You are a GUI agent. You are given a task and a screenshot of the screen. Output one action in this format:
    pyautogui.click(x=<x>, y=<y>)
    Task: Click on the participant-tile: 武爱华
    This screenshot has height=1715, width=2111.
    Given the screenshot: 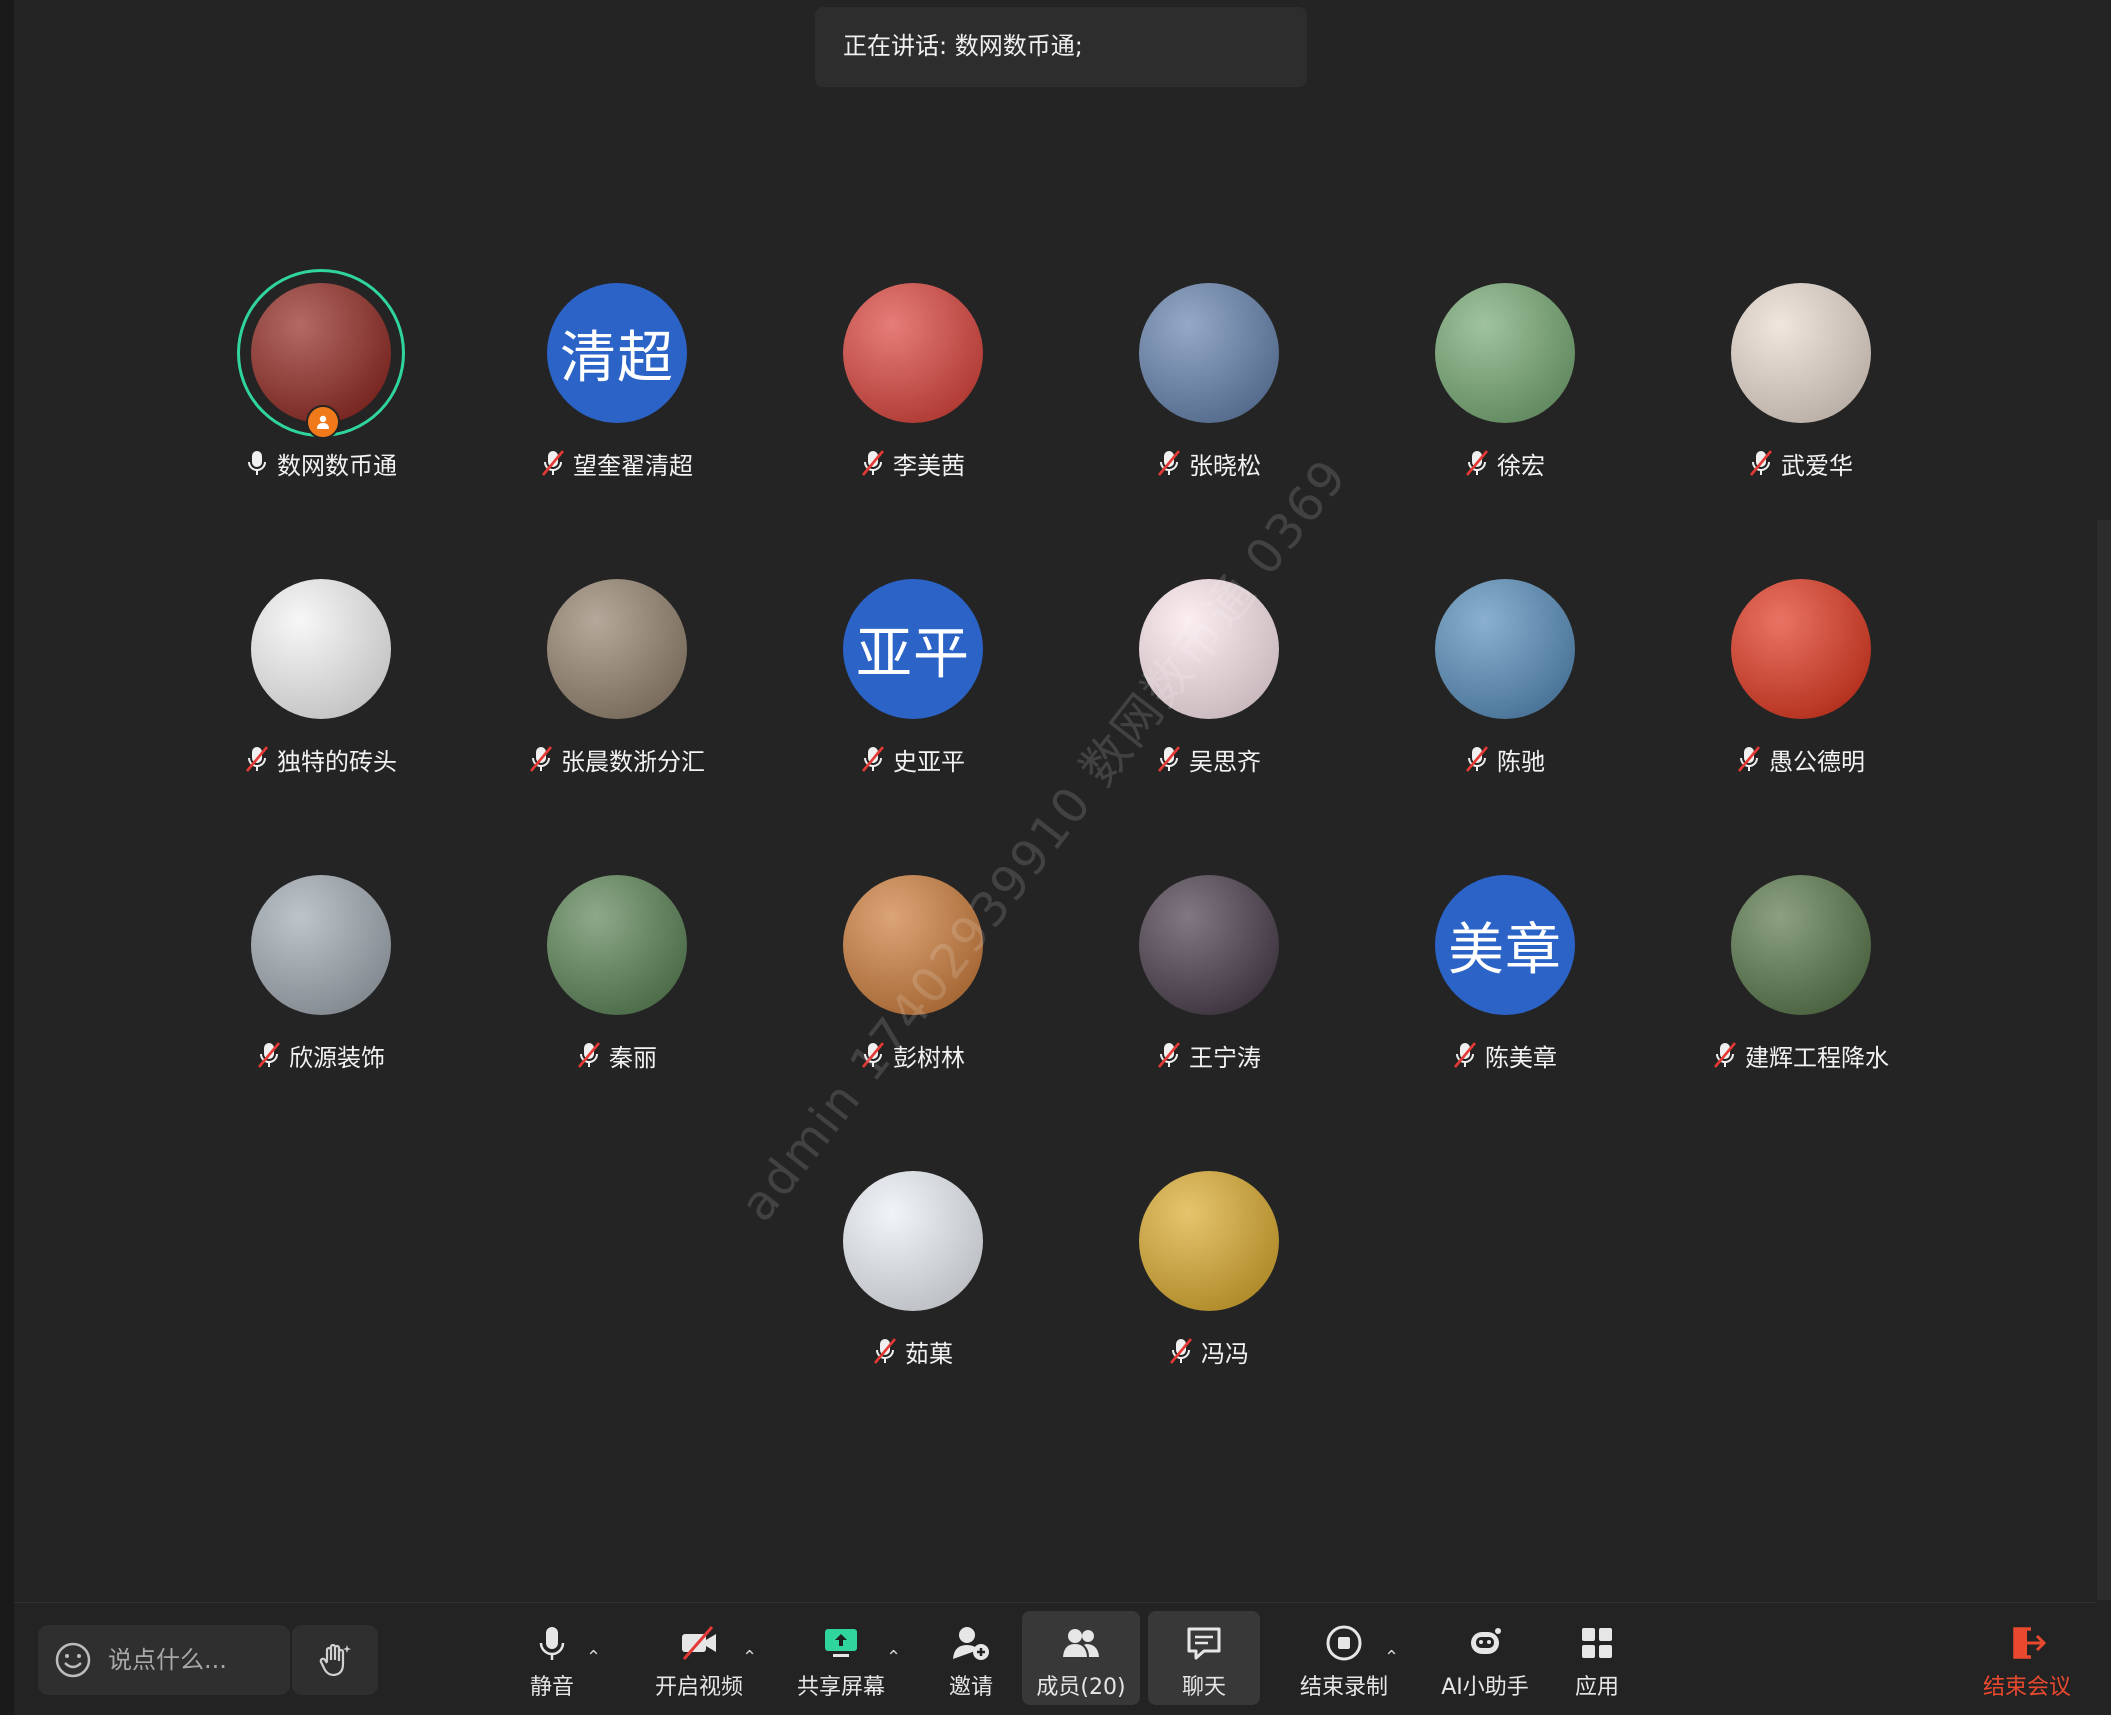 What is the action you would take?
    pyautogui.click(x=1801, y=403)
    